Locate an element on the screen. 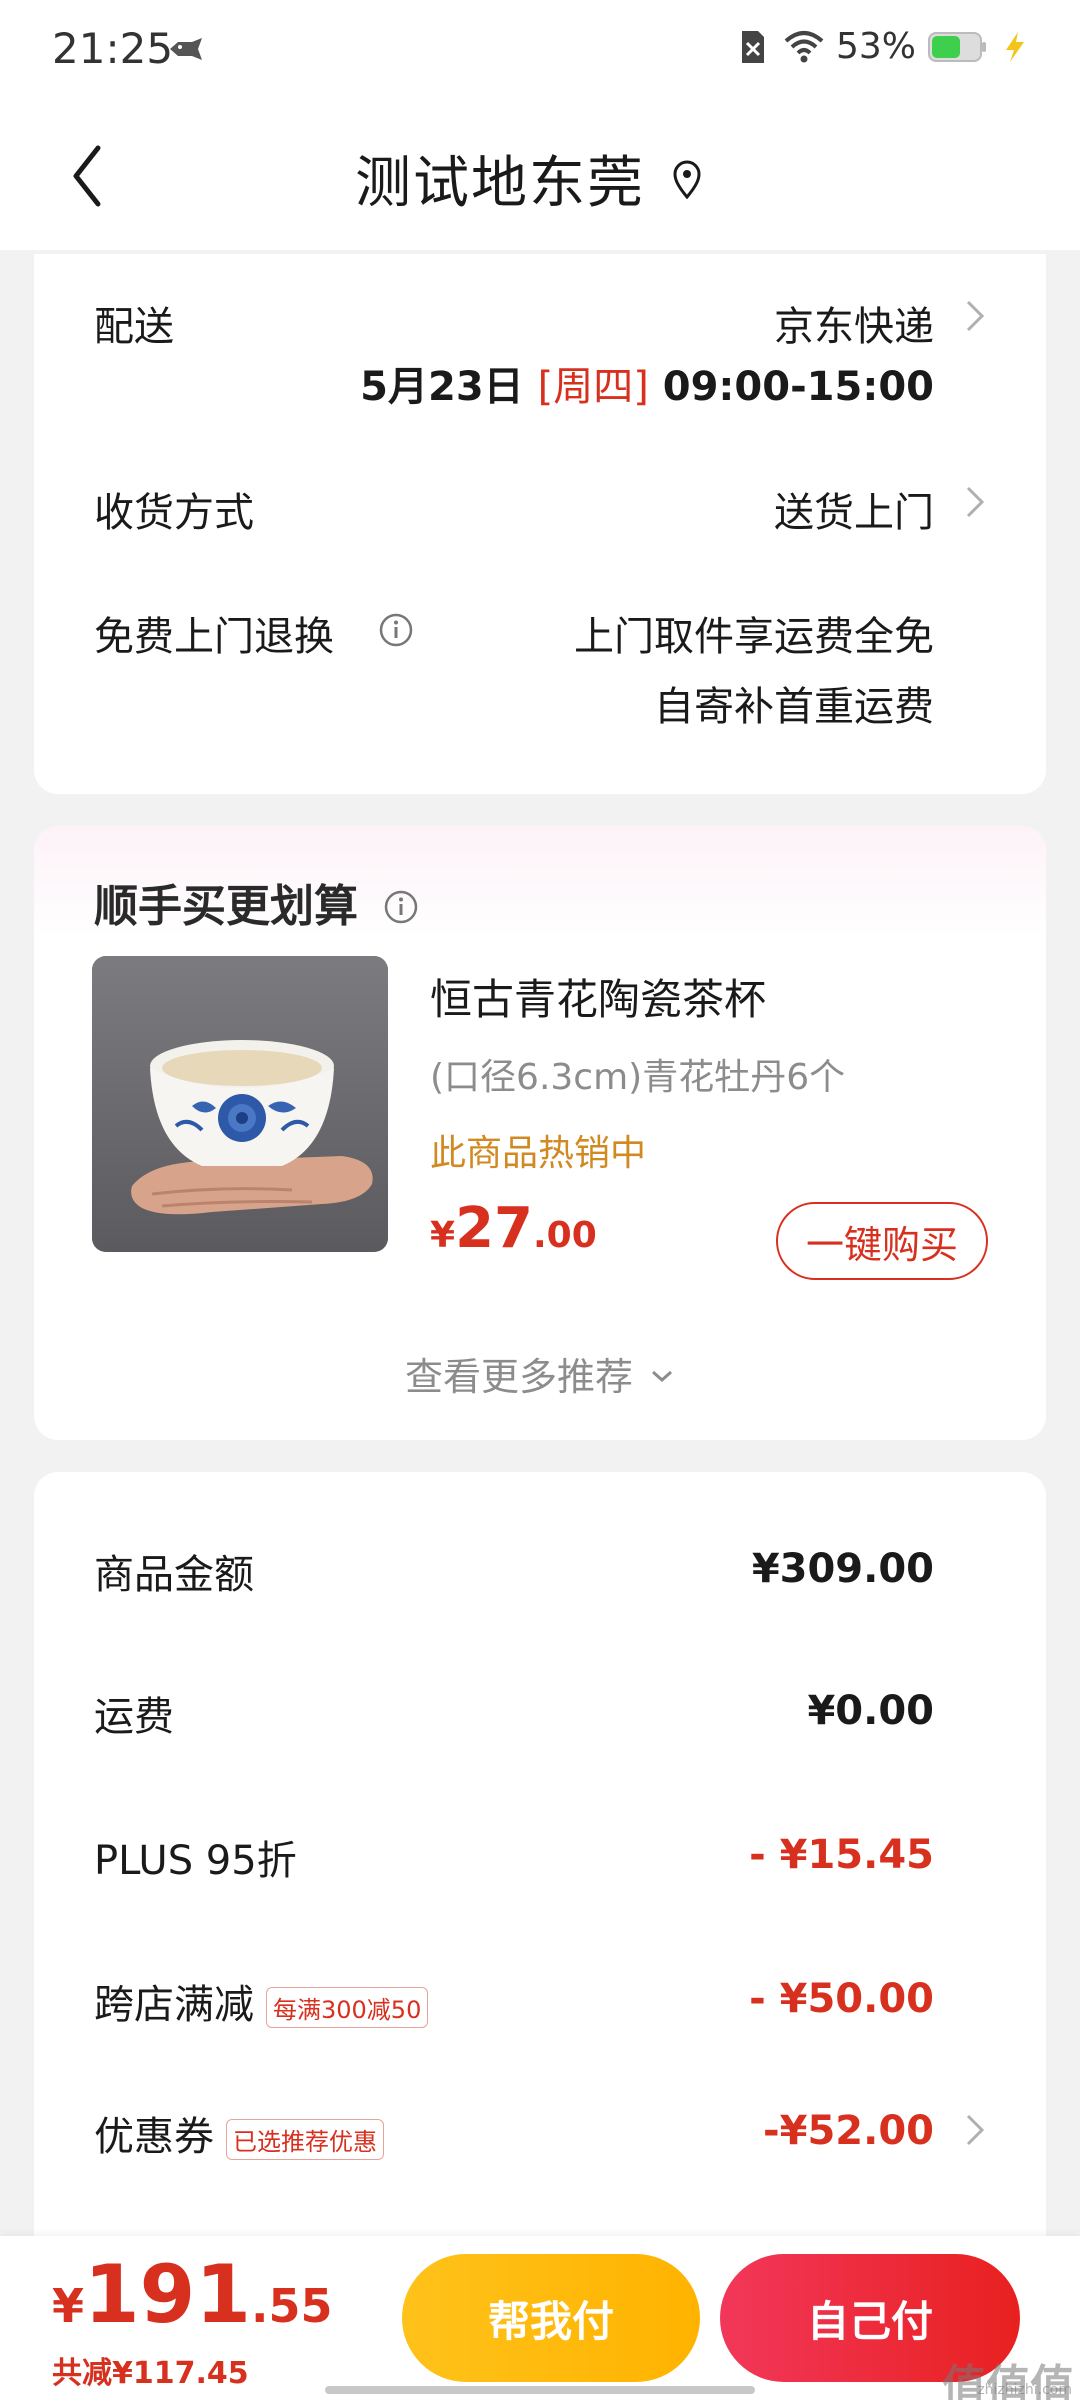  wifi-icon is located at coordinates (804, 46).